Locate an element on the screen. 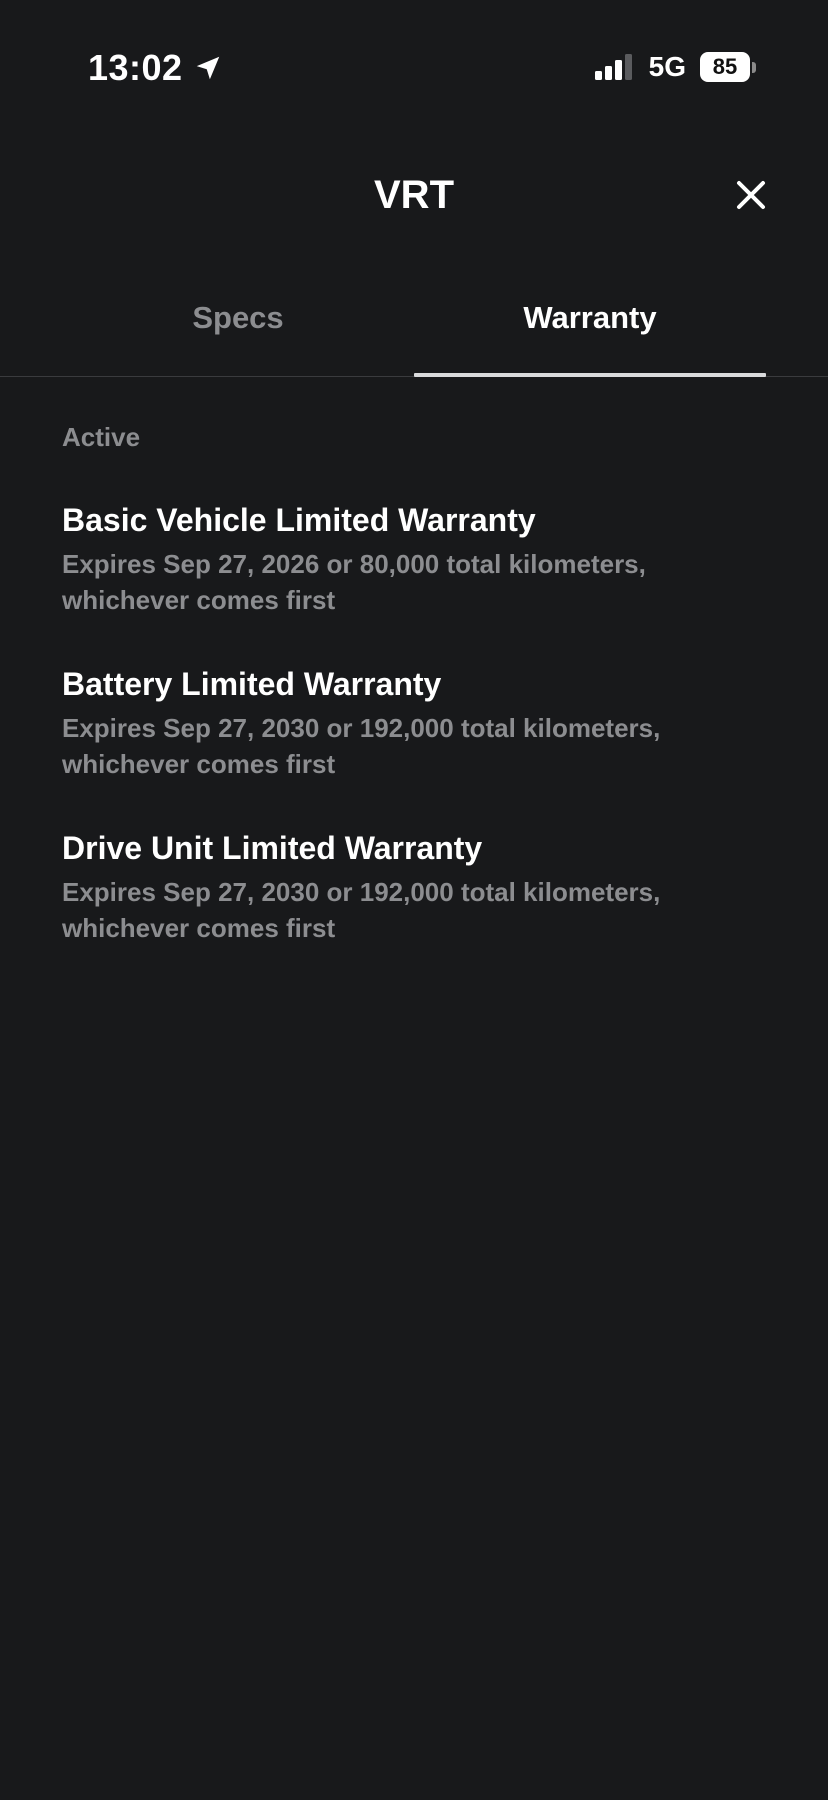 The width and height of the screenshot is (828, 1800). status-time-group: 13:02 is located at coordinates (155, 68).